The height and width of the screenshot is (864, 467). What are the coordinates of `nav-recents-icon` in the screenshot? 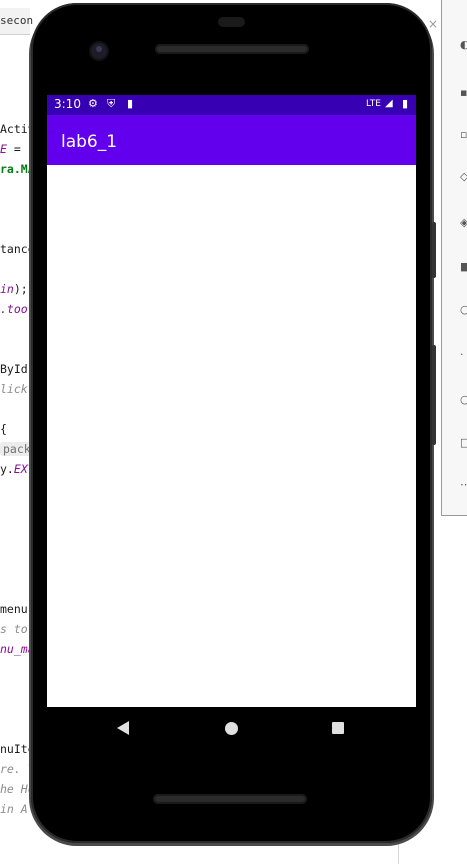 It's located at (338, 728).